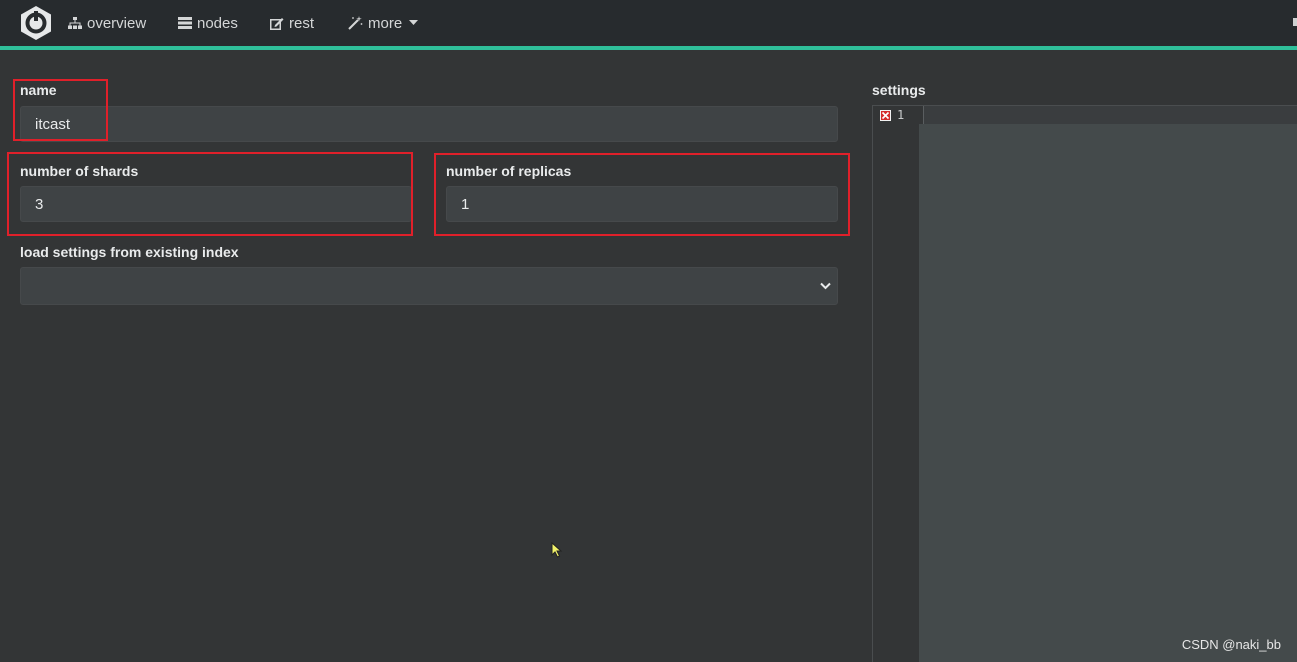  What do you see at coordinates (896, 384) in the screenshot?
I see `editor-gutter: 1` at bounding box center [896, 384].